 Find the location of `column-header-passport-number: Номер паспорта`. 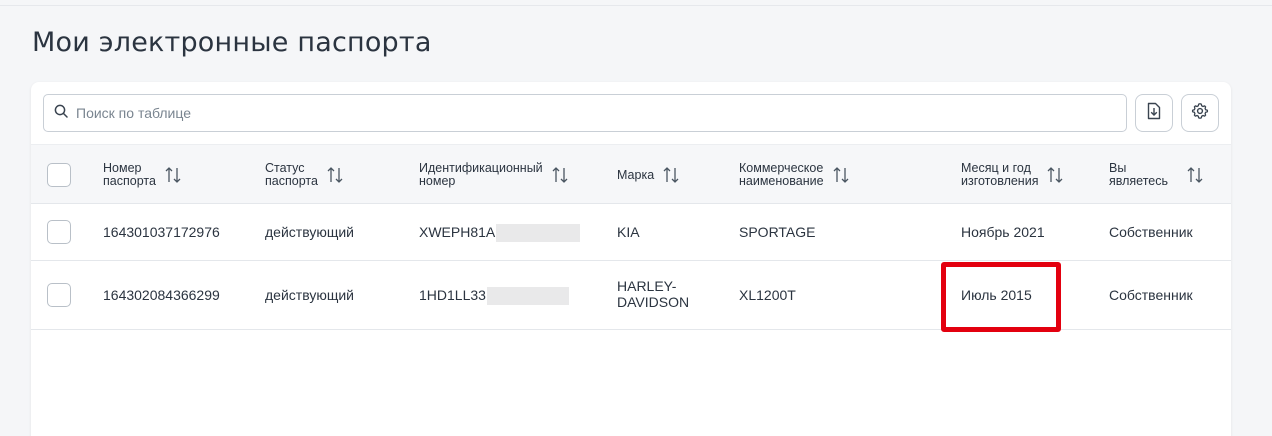

column-header-passport-number: Номер паспорта is located at coordinates (142, 175).